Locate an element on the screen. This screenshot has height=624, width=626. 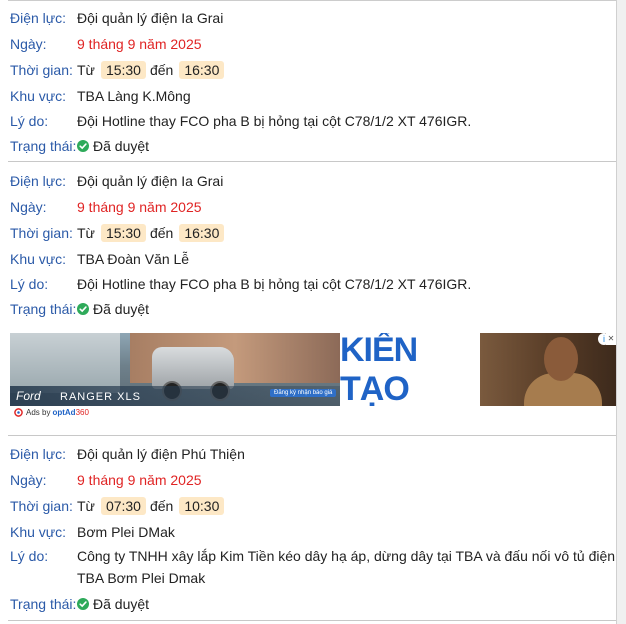
ad-model-name: RANGER XLS is located at coordinates (100, 397).